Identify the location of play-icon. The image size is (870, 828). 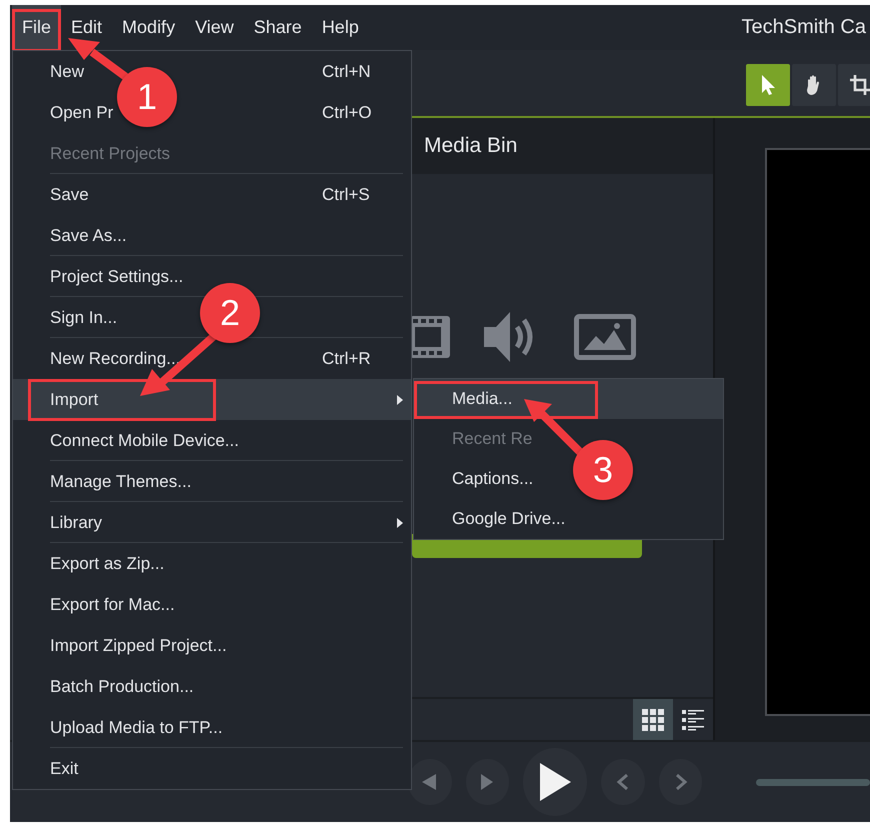
(555, 782).